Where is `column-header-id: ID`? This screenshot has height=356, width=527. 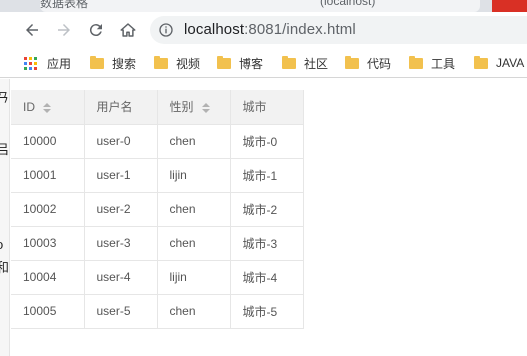
column-header-id: ID is located at coordinates (48, 107).